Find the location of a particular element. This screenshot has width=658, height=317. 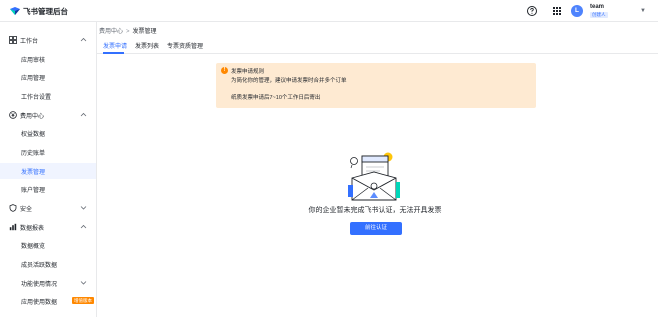

sidebar-item-app-management: 应用管理 is located at coordinates (48, 77).